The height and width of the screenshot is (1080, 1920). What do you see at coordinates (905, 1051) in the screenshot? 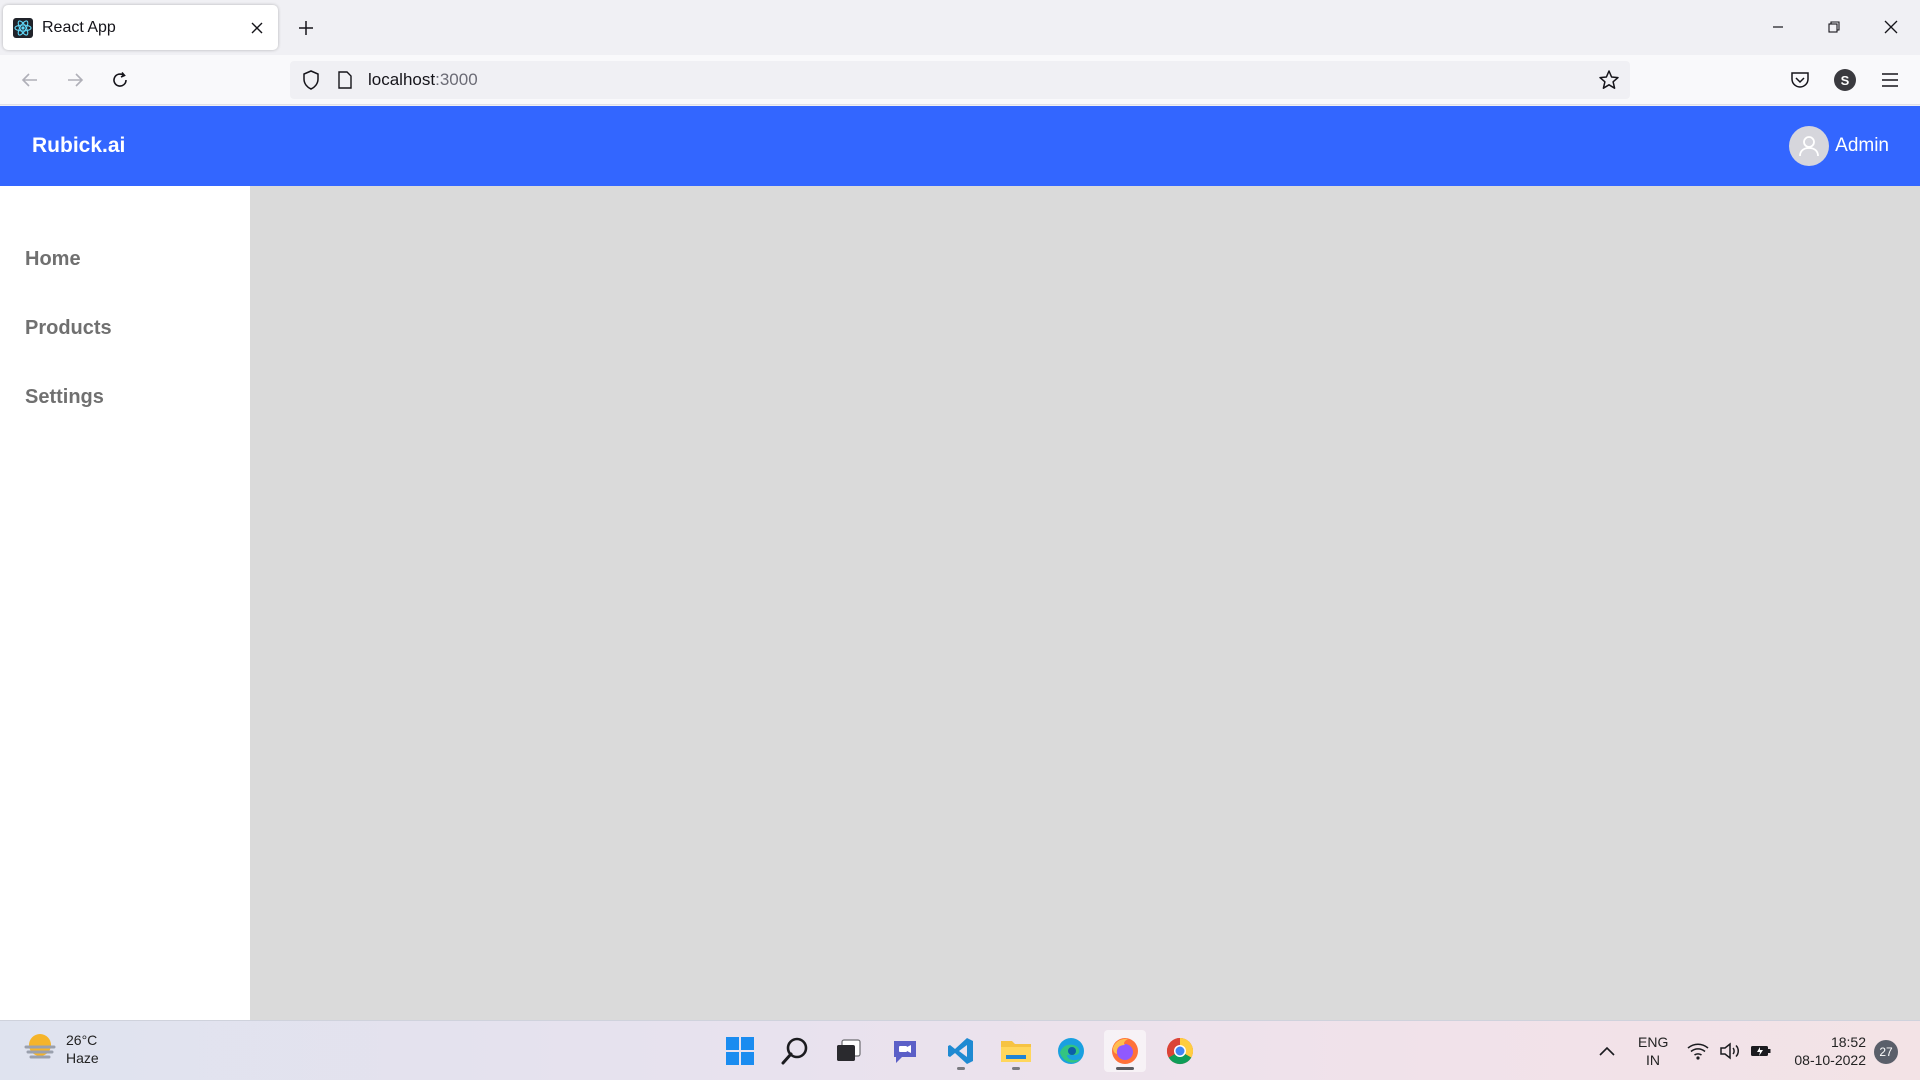
I see `teams-chat-icon` at bounding box center [905, 1051].